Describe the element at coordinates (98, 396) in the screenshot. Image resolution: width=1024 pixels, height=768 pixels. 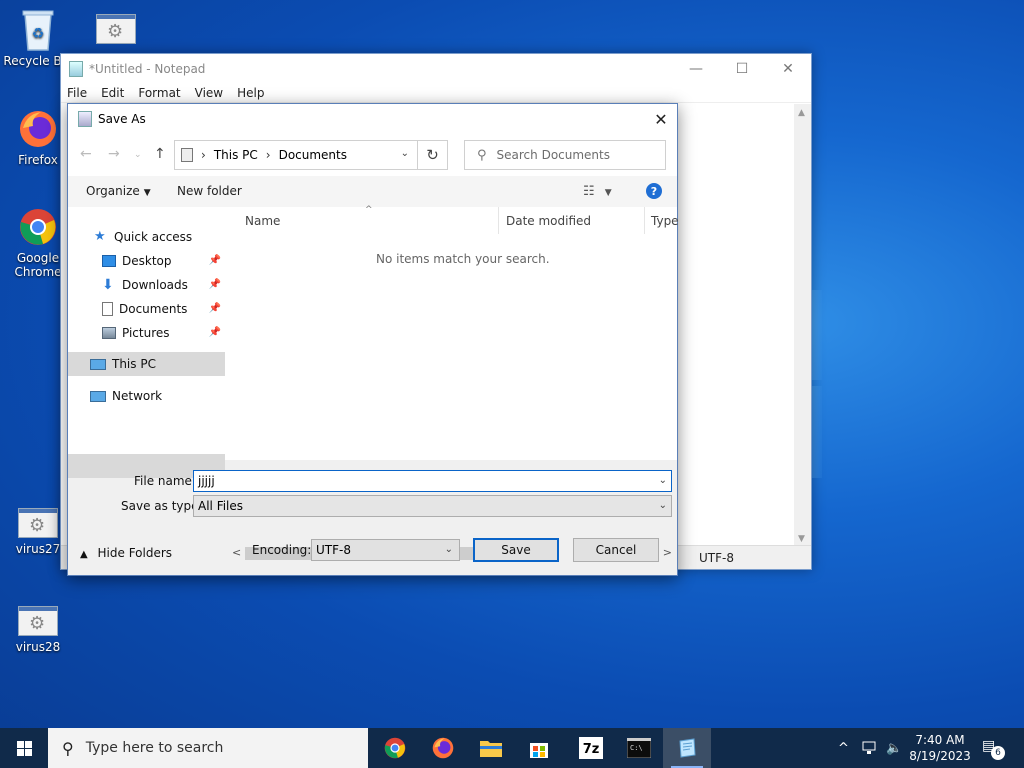
I see `network-icon` at that location.